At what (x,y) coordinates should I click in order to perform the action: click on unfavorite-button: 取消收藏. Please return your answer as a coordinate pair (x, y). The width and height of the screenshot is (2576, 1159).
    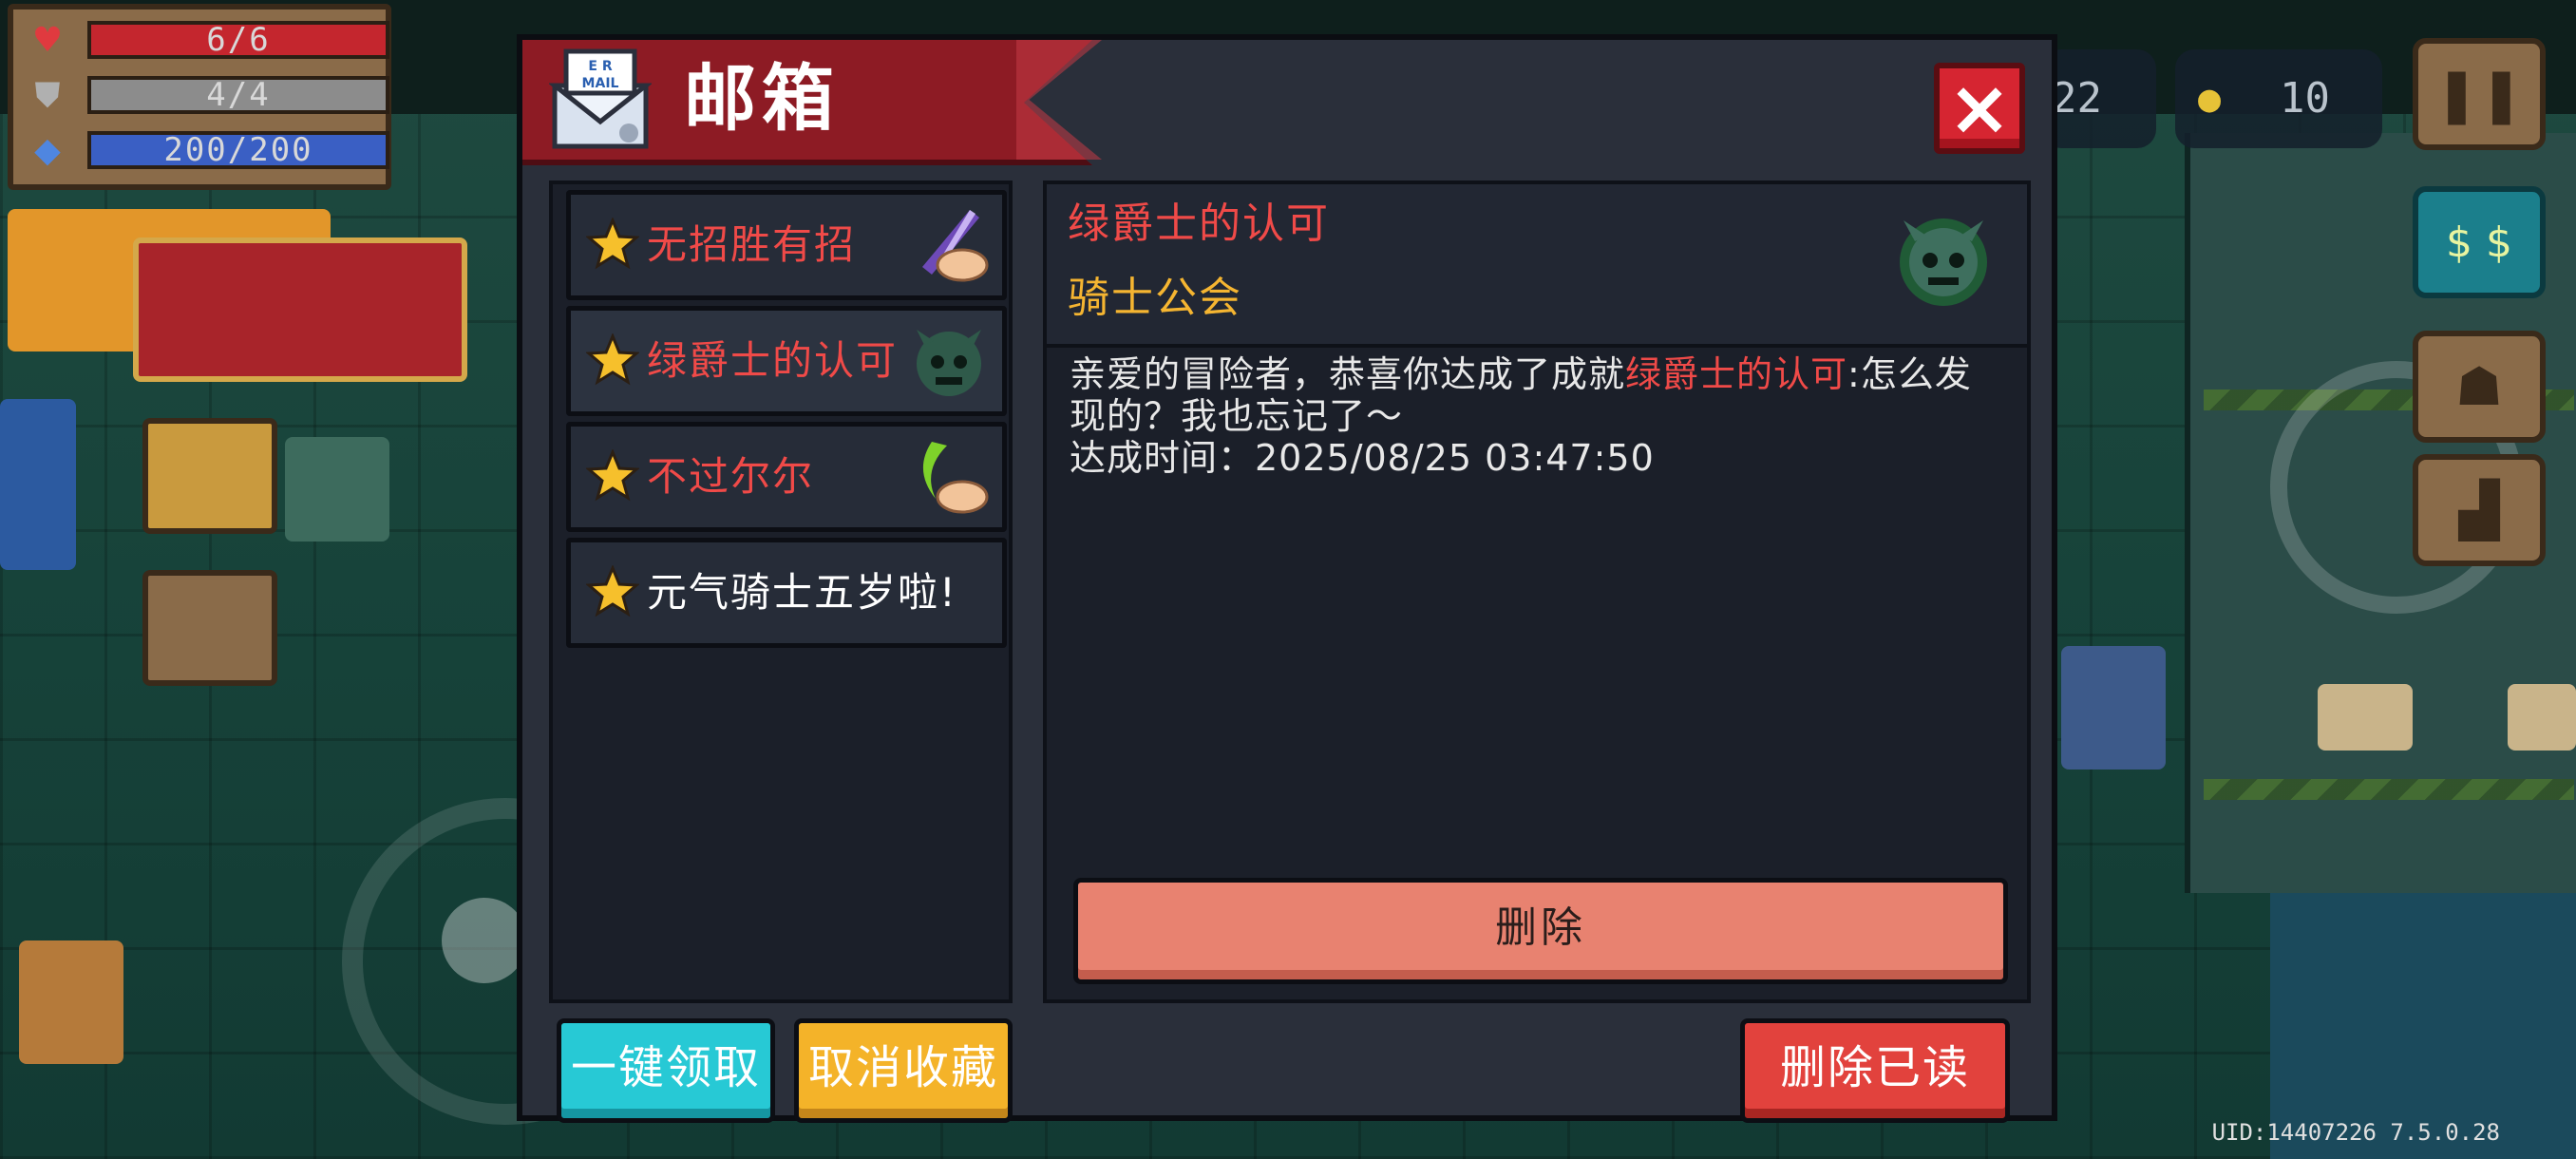
    Looking at the image, I should click on (903, 1070).